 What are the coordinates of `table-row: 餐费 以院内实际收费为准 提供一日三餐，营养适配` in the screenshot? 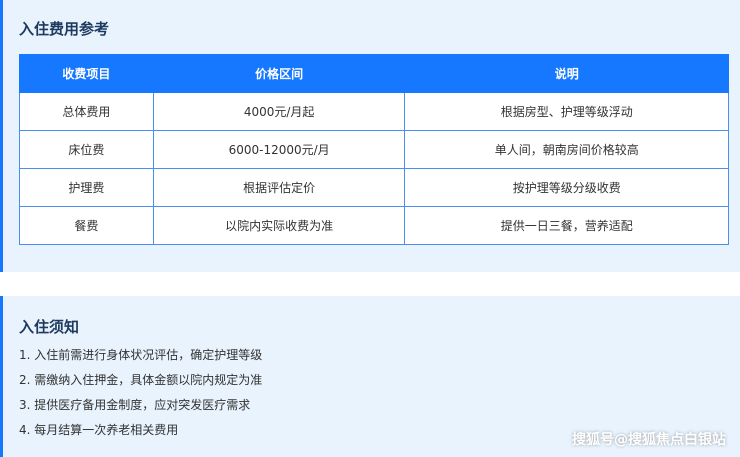 It's located at (374, 225).